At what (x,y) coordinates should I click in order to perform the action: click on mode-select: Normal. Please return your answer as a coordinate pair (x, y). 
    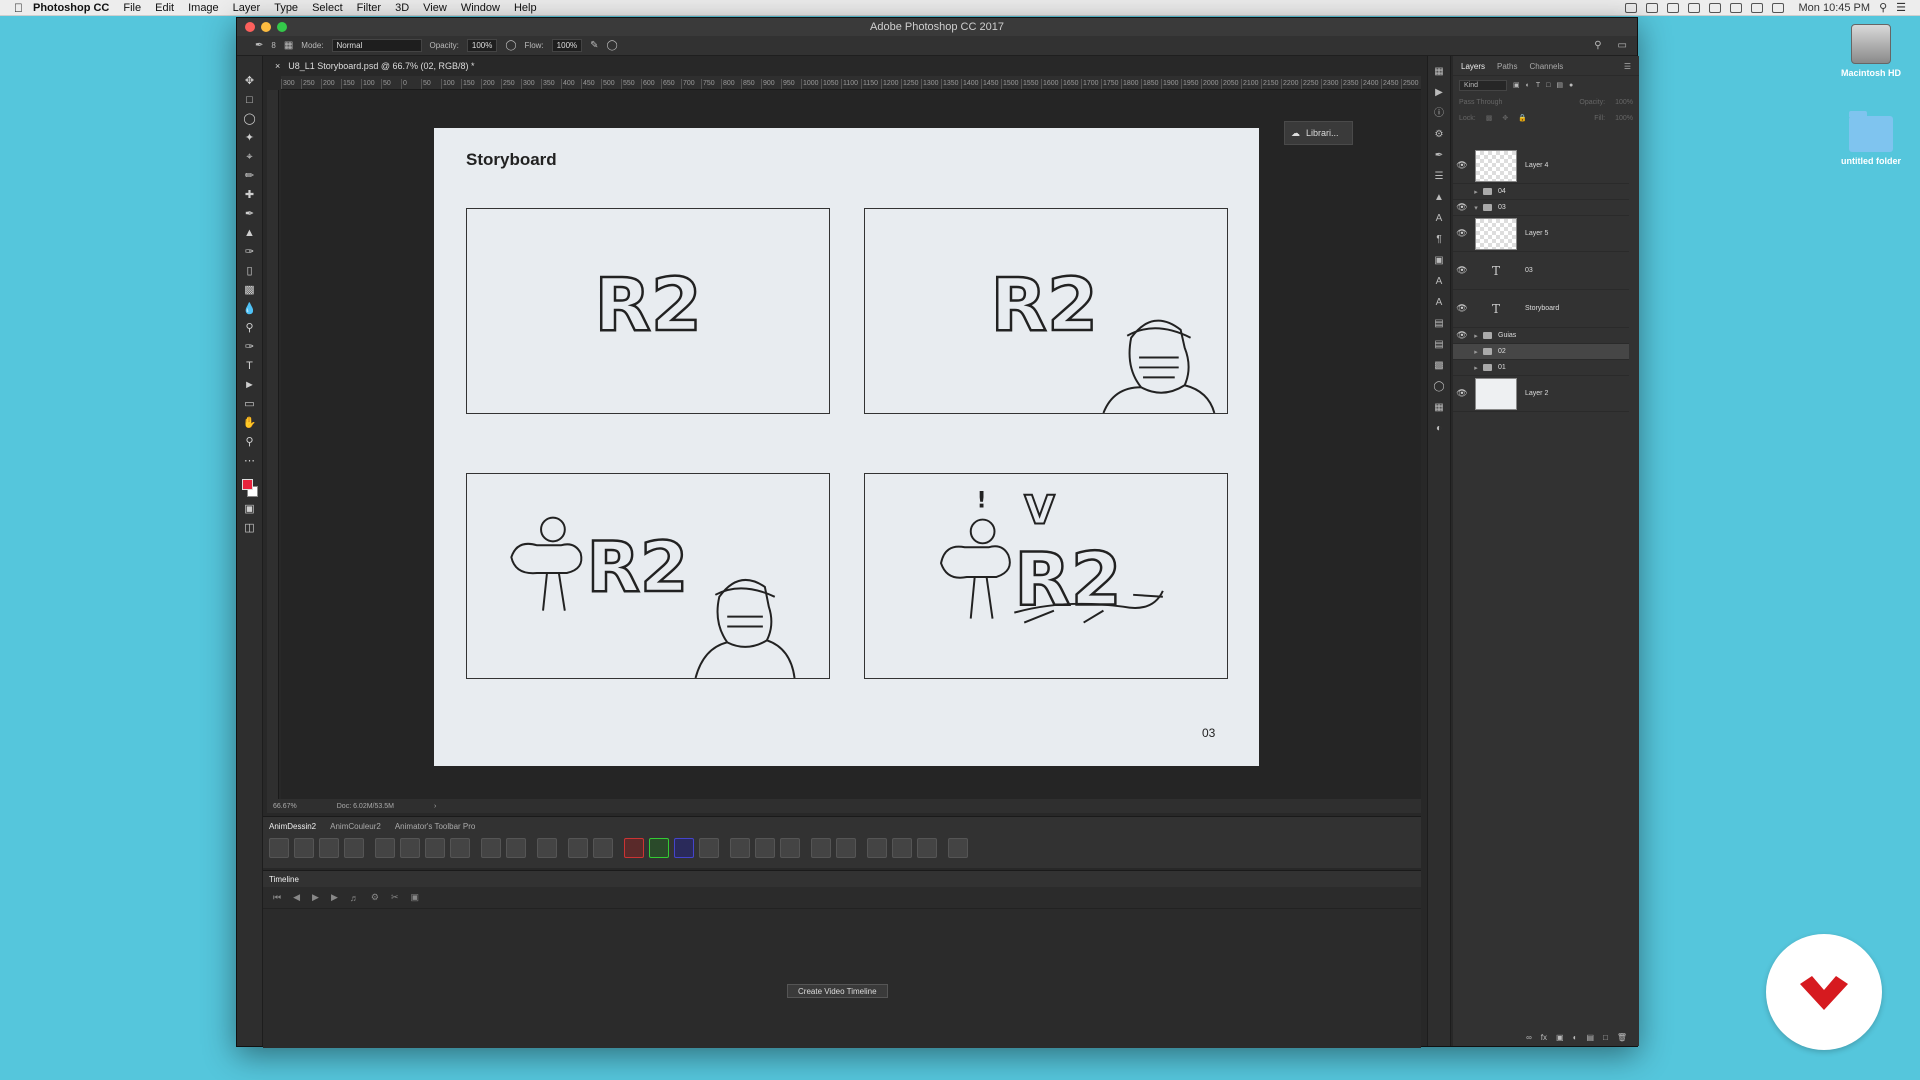
    Looking at the image, I should click on (376, 45).